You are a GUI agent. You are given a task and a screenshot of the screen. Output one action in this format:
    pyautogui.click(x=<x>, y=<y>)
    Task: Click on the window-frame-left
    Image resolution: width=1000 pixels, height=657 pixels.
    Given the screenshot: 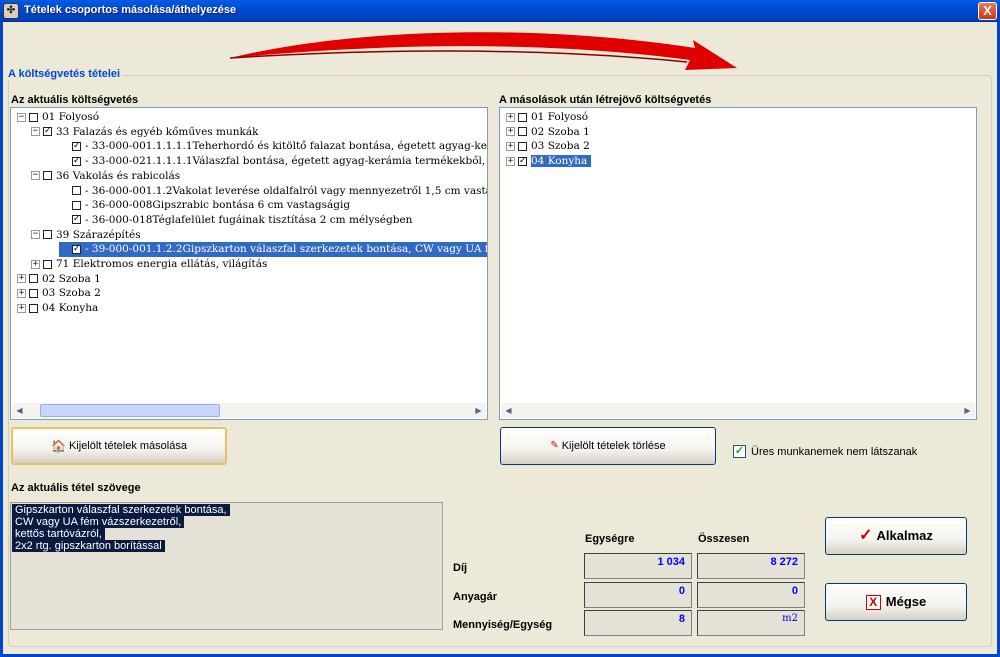 What is the action you would take?
    pyautogui.click(x=1, y=339)
    